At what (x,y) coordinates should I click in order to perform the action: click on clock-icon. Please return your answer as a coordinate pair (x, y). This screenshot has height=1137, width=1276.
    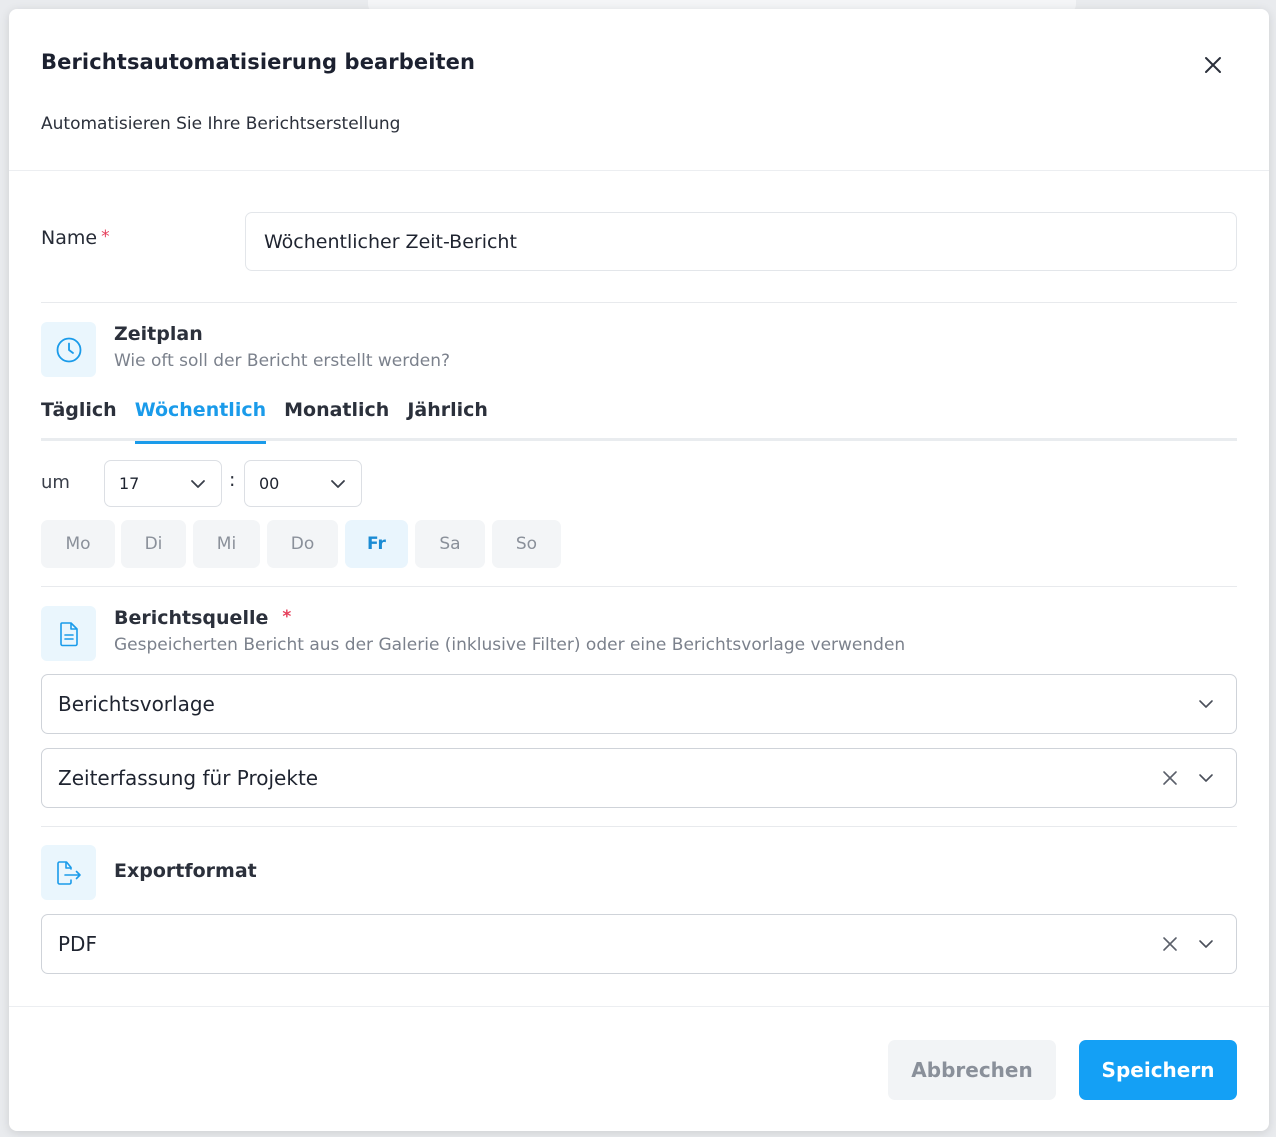
    Looking at the image, I should click on (68, 349).